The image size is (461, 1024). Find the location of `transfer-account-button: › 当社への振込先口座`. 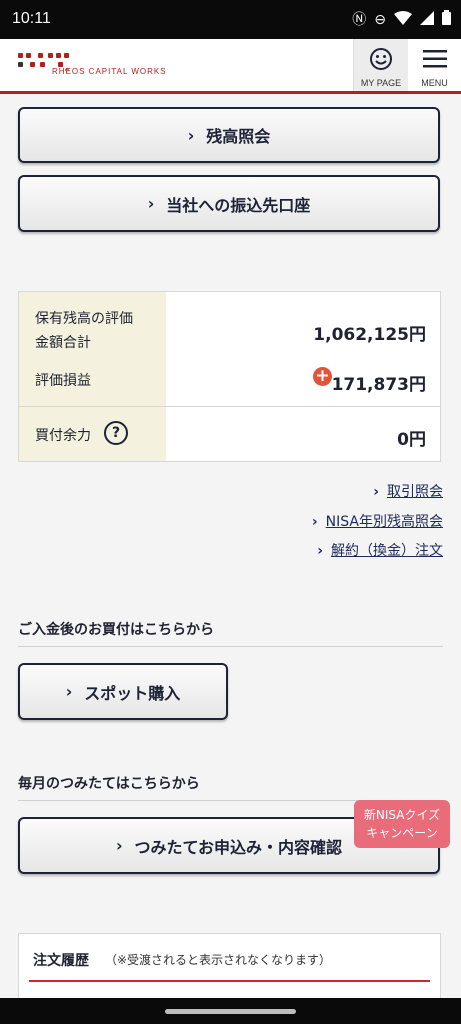

transfer-account-button: › 当社への振込先口座 is located at coordinates (229, 203).